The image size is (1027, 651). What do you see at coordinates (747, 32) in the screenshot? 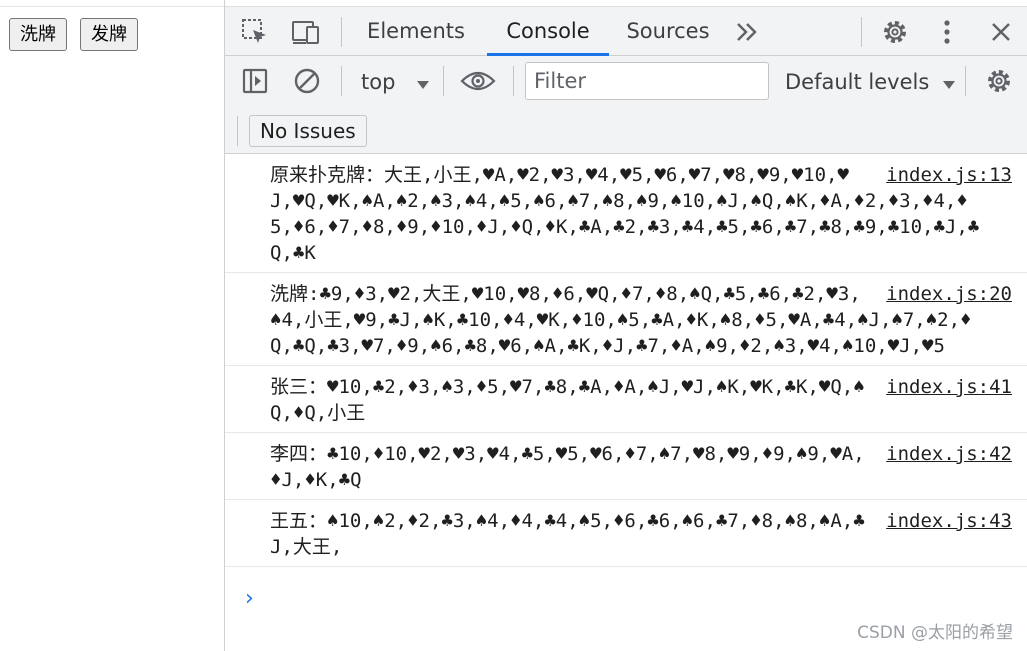
I see `more-tabs-icon` at bounding box center [747, 32].